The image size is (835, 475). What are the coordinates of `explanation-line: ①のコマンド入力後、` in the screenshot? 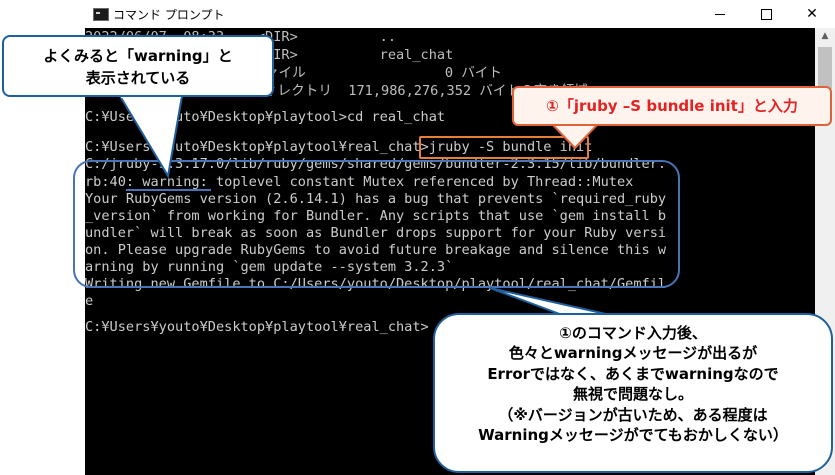 It's located at (633, 333).